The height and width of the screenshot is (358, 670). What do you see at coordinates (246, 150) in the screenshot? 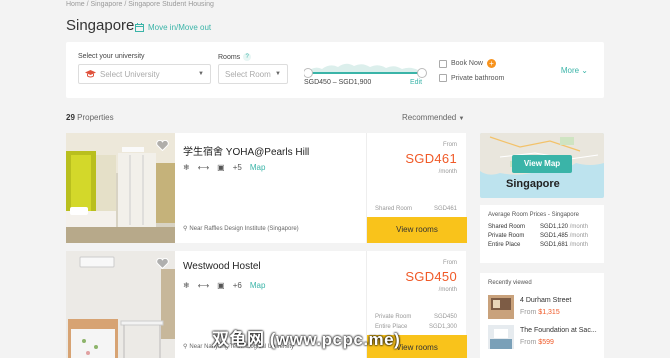
I see `property-name: 学生宿舍 YOHA@Pearls Hill` at bounding box center [246, 150].